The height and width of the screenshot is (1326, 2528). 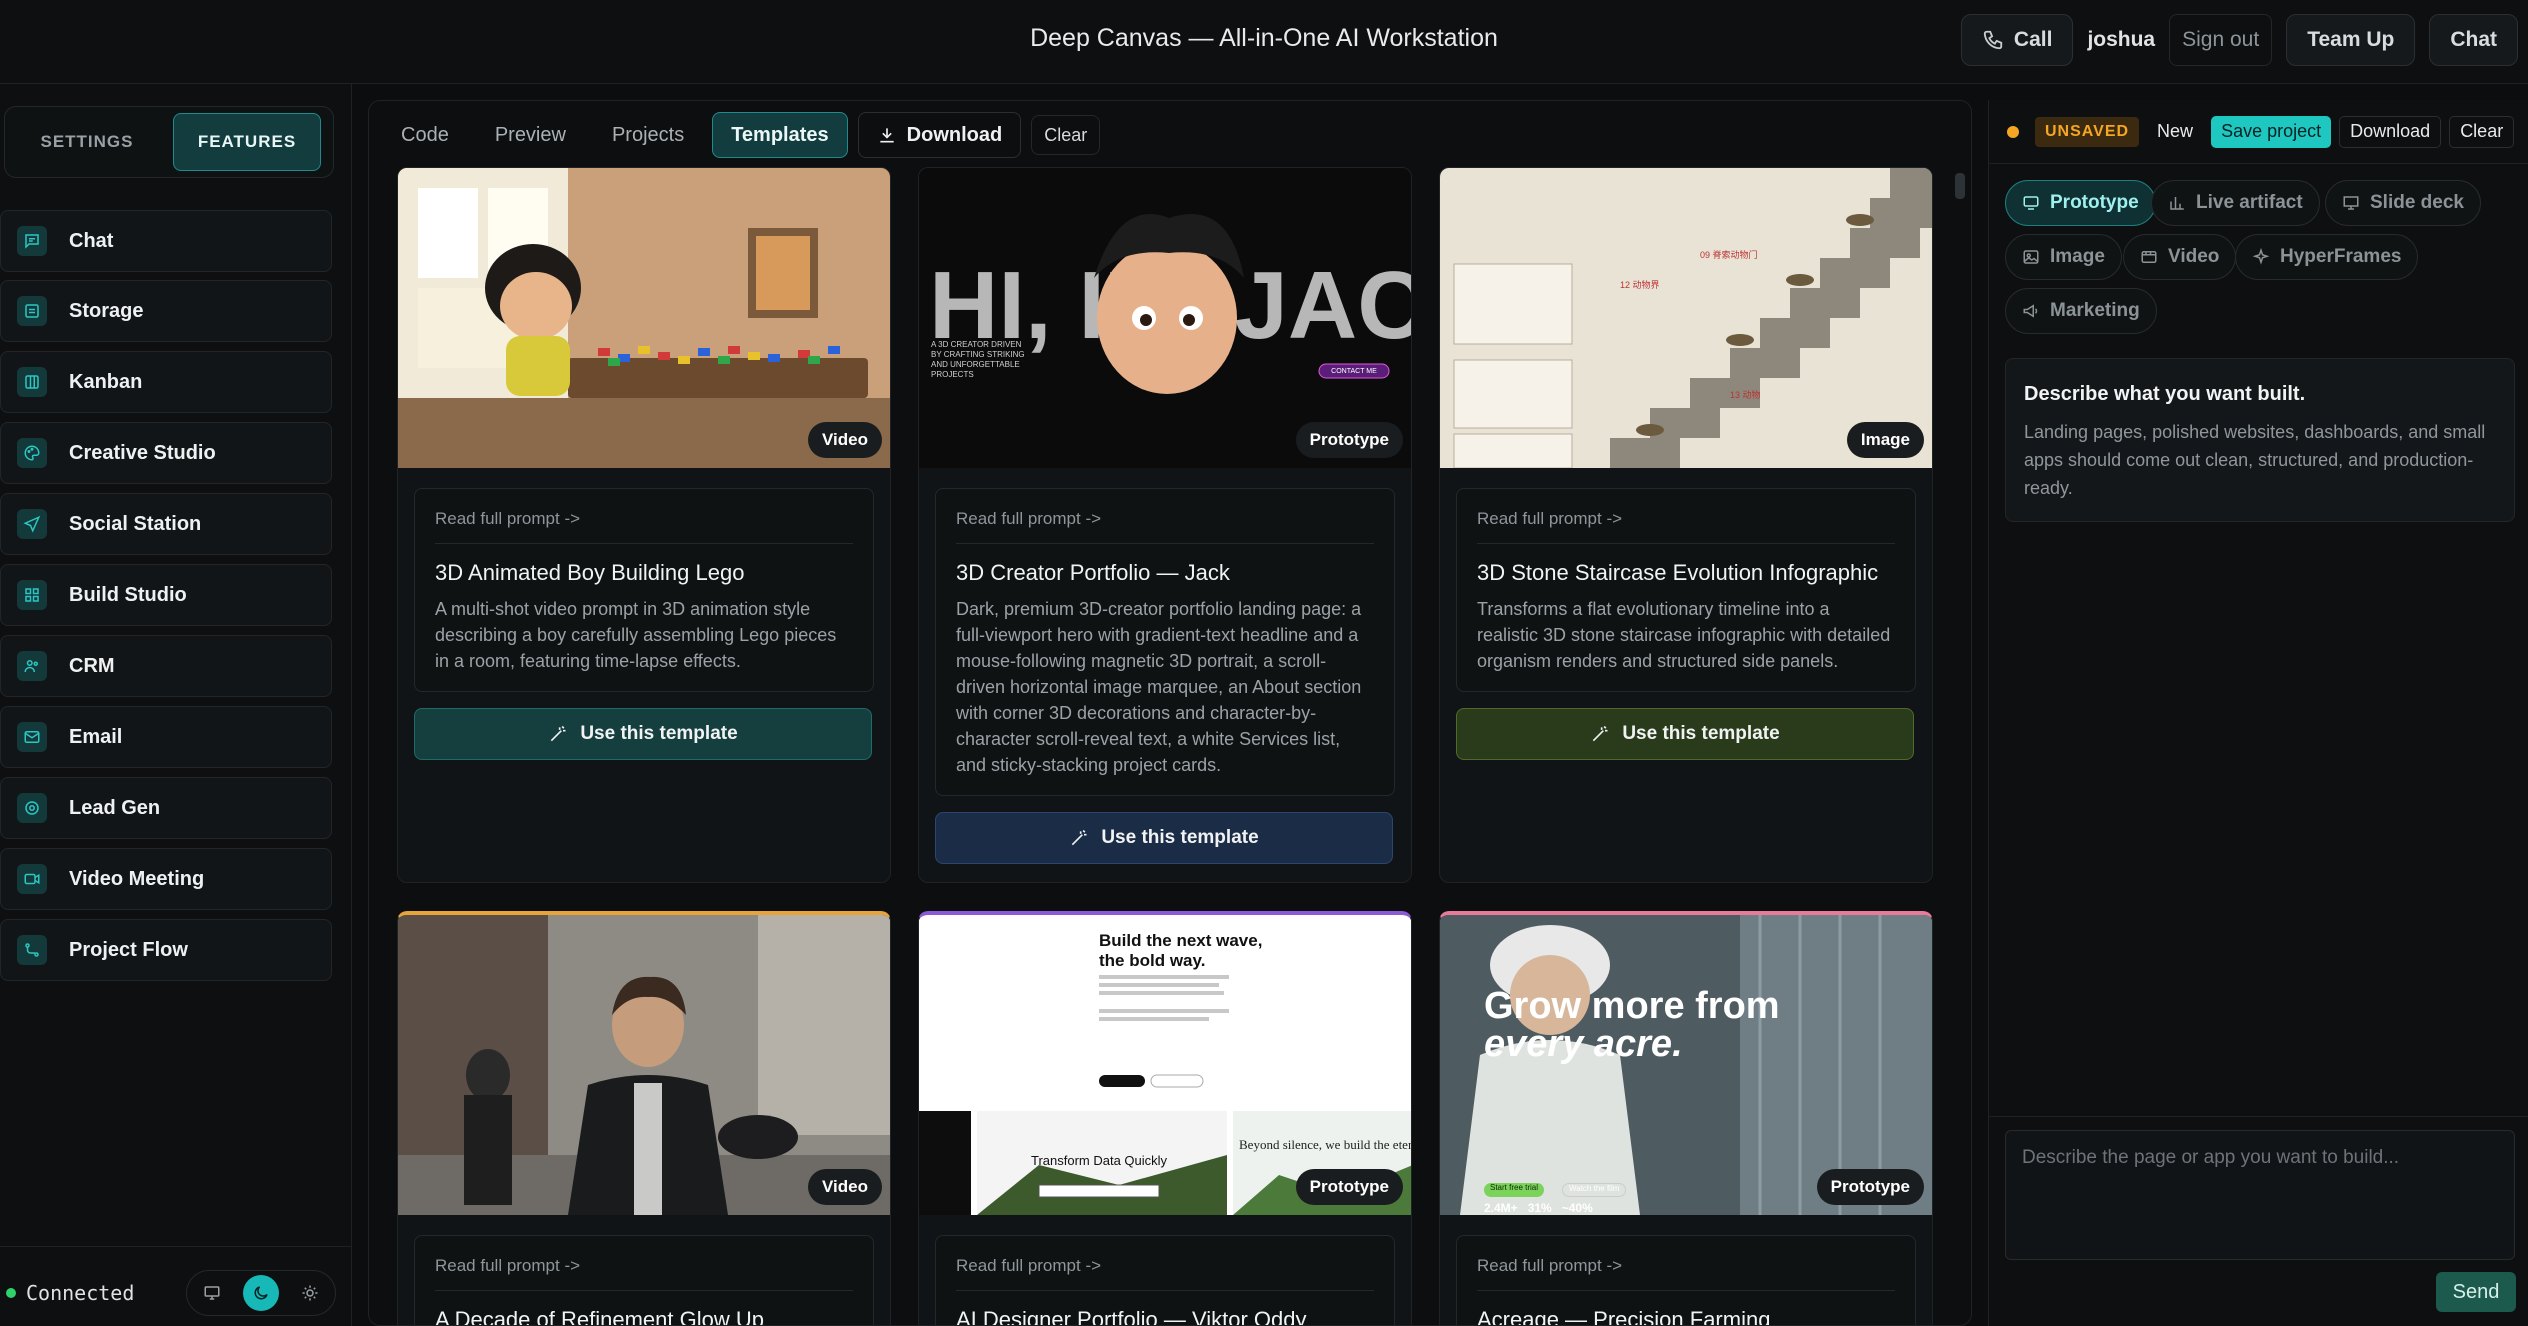 I want to click on sidebar-item-label: Video Meeting, so click(x=137, y=878).